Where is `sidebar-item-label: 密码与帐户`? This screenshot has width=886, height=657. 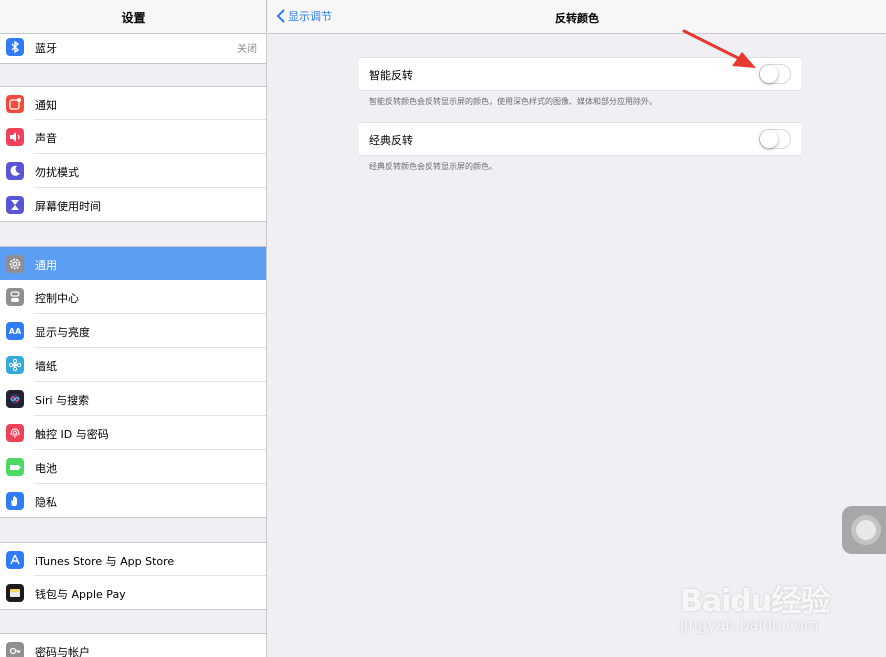
sidebar-item-label: 密码与帐户 is located at coordinates (62, 651).